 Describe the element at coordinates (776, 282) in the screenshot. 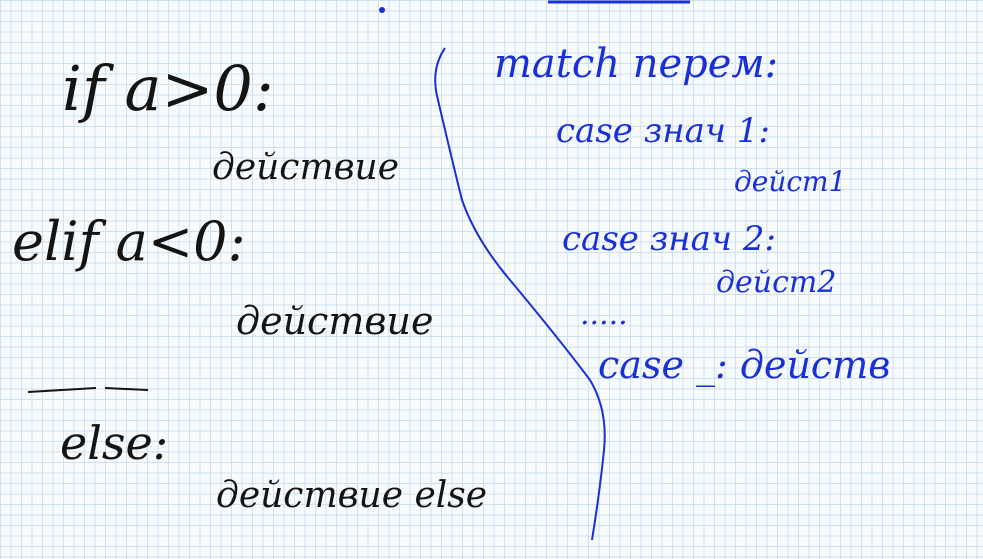

I see `right-line-action-2: дейст2` at that location.